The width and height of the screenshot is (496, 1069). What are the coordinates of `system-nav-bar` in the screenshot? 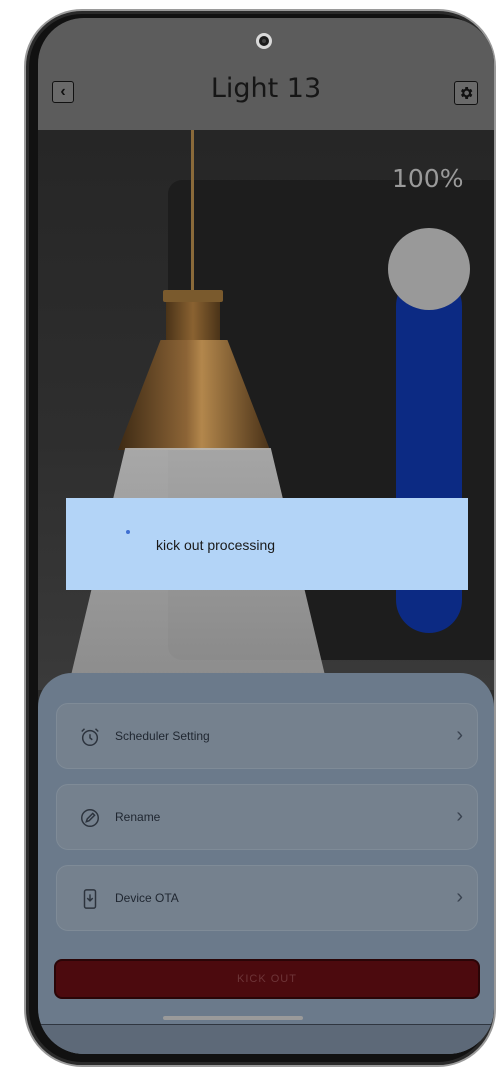 It's located at (266, 1039).